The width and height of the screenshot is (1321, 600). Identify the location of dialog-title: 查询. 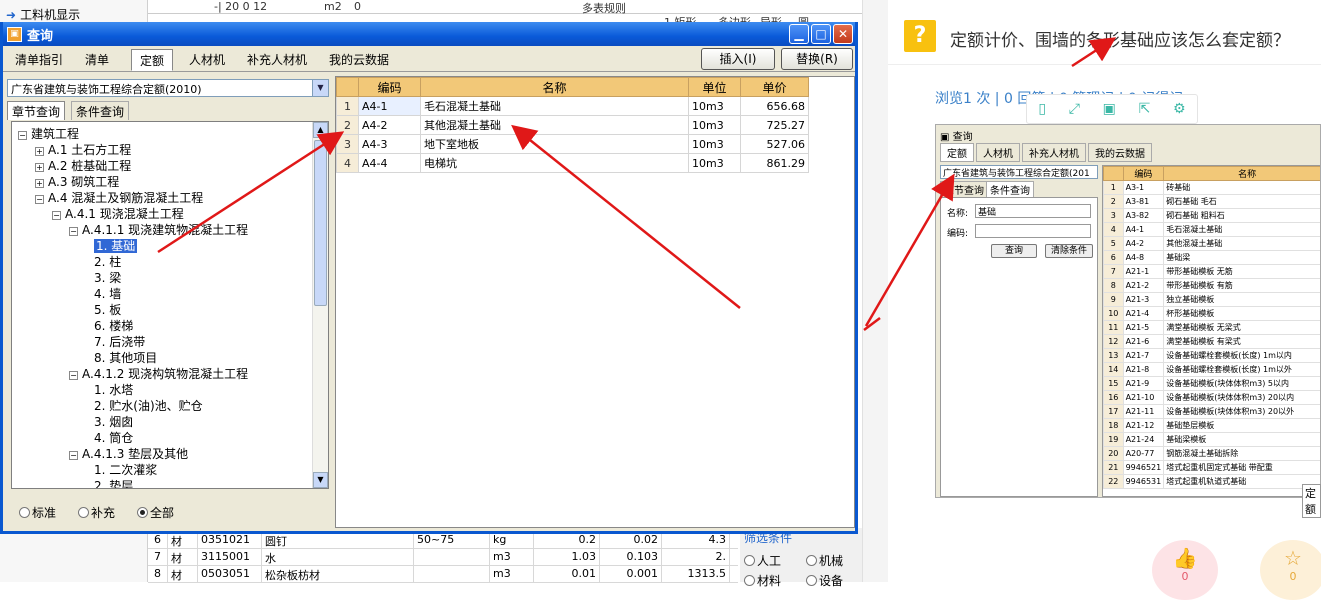
(40, 34).